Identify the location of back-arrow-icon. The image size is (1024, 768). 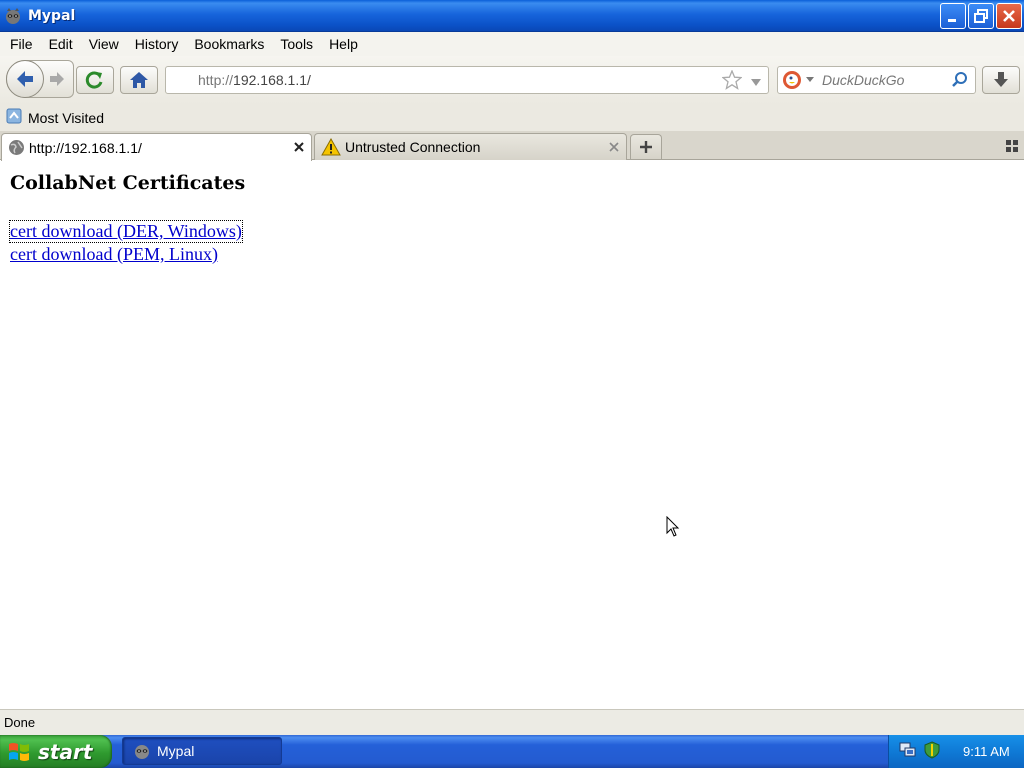
(25, 79).